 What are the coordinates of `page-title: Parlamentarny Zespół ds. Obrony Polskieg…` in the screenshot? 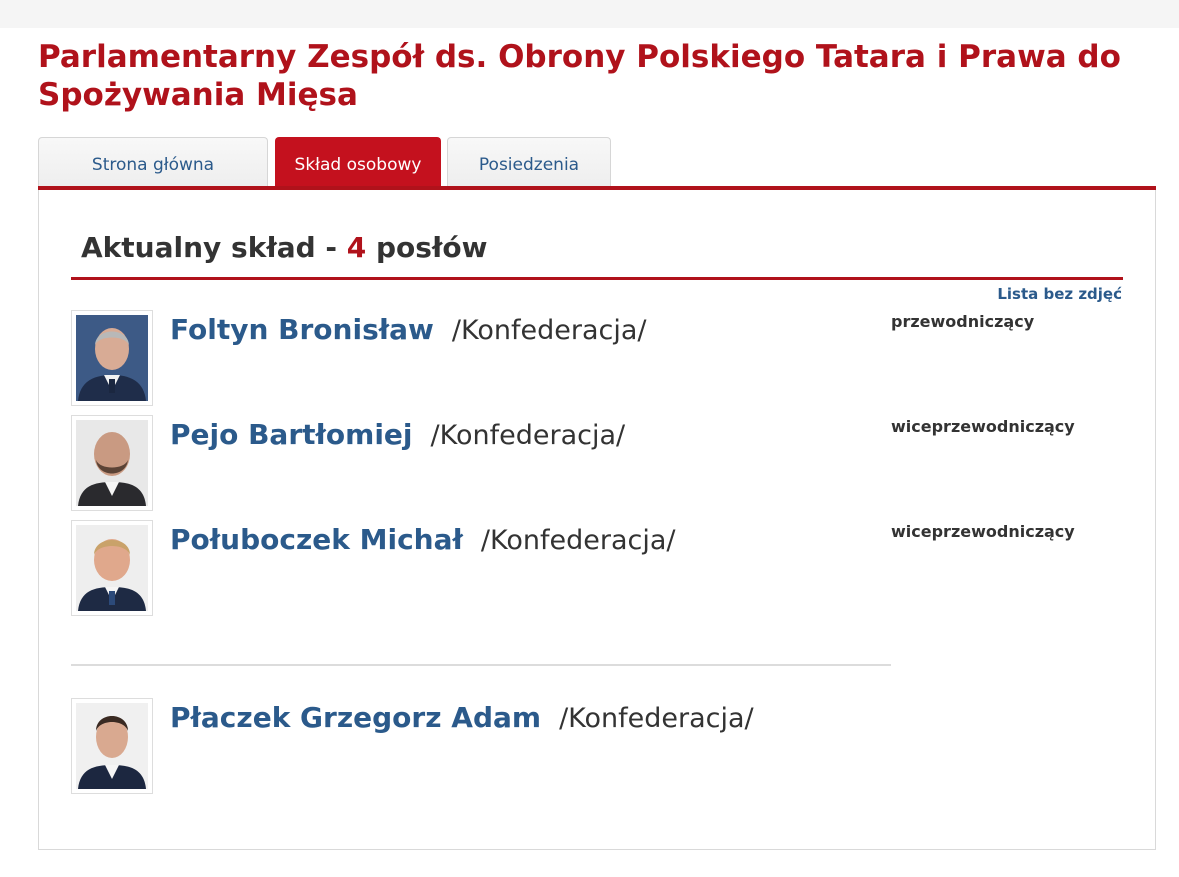 It's located at (579, 76).